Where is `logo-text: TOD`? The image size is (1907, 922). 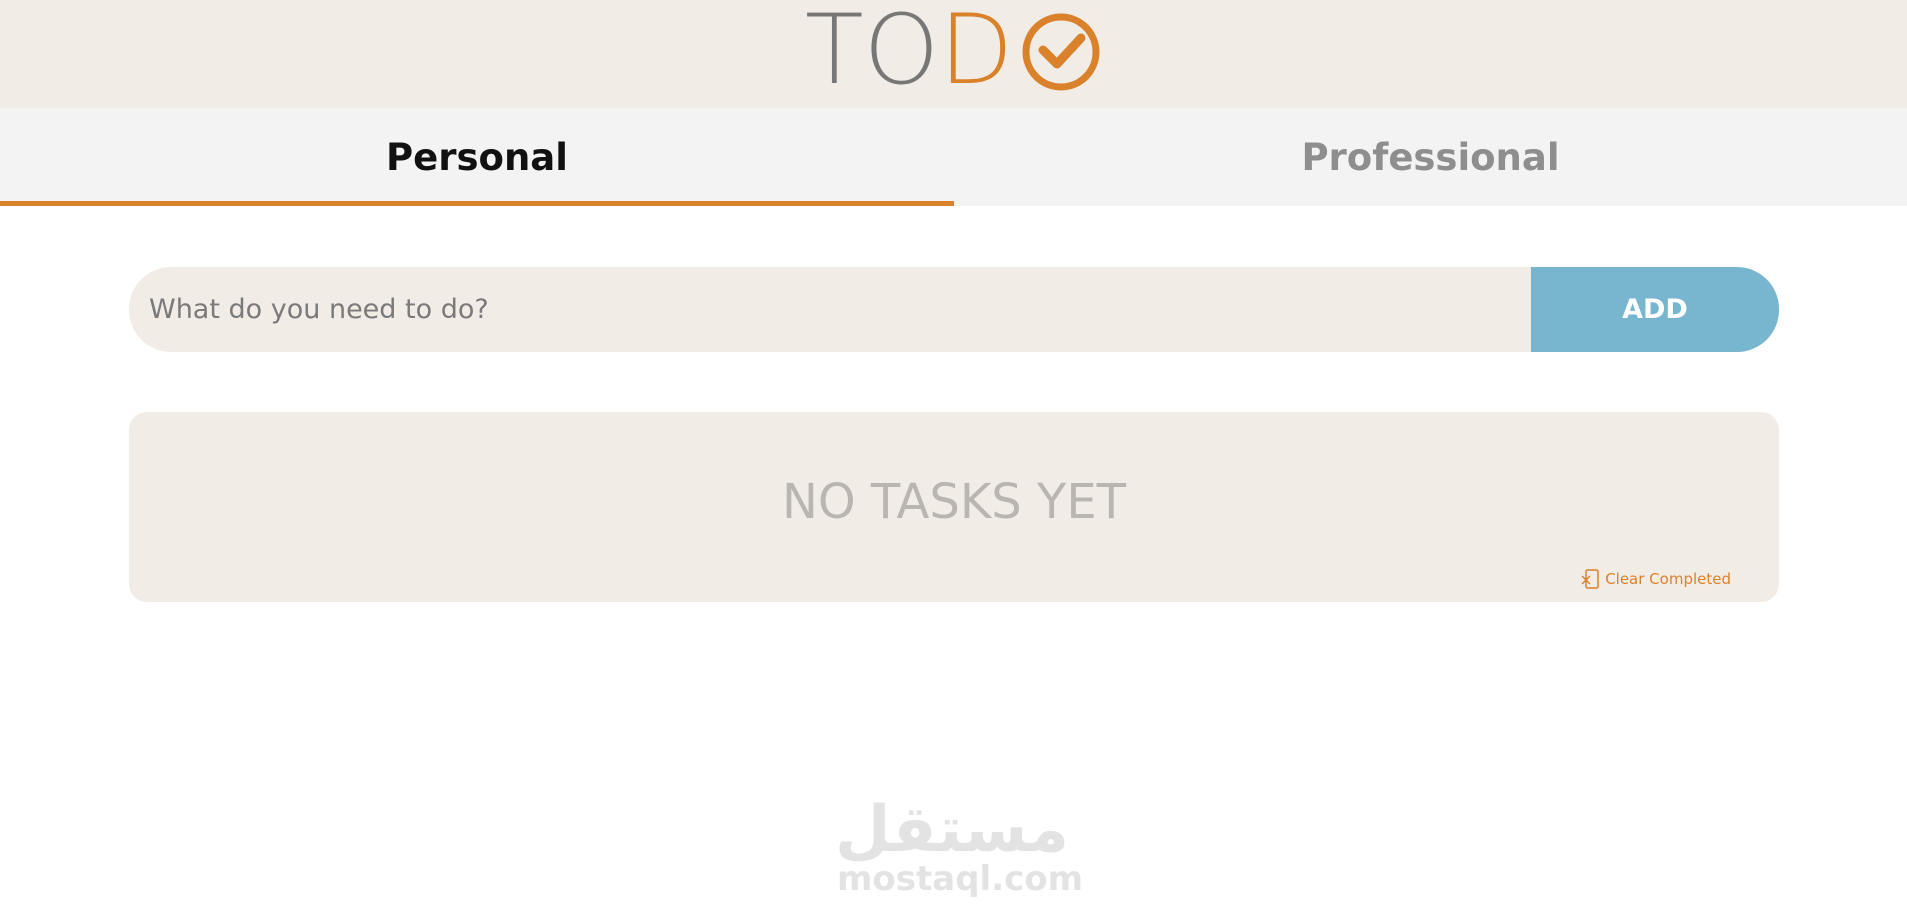 logo-text: TOD is located at coordinates (909, 50).